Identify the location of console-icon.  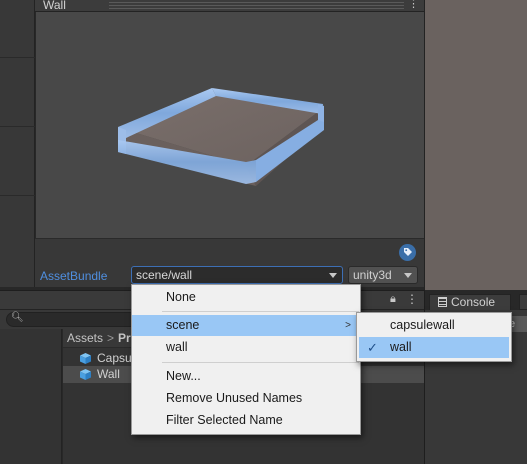
(442, 302).